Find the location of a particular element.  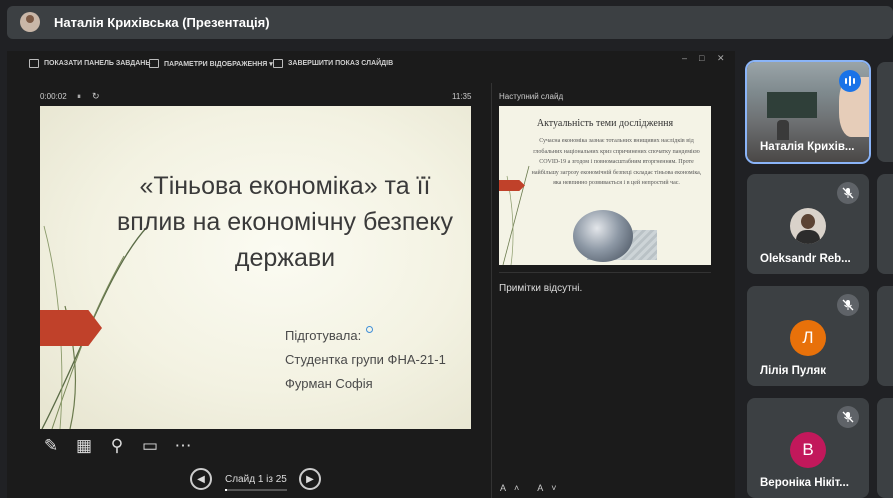

pen-icon: ✎ is located at coordinates (51, 446).